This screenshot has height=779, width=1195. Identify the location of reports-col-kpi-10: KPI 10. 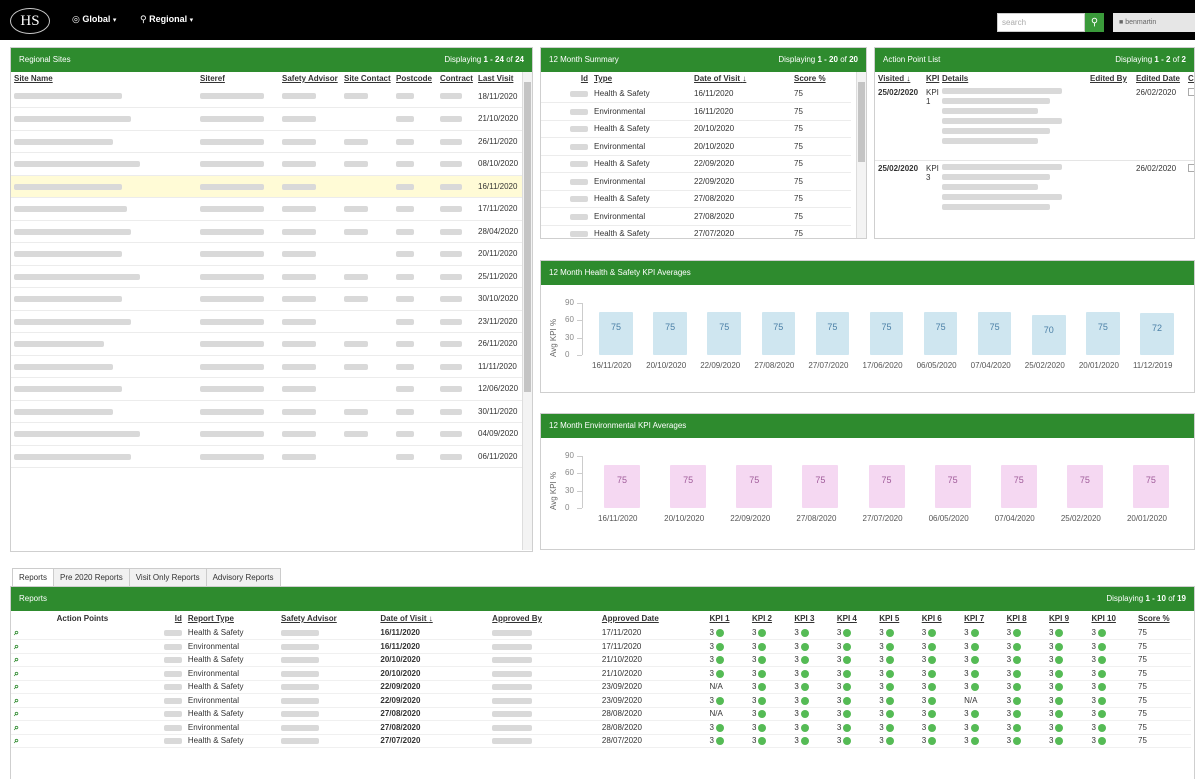
(1111, 618).